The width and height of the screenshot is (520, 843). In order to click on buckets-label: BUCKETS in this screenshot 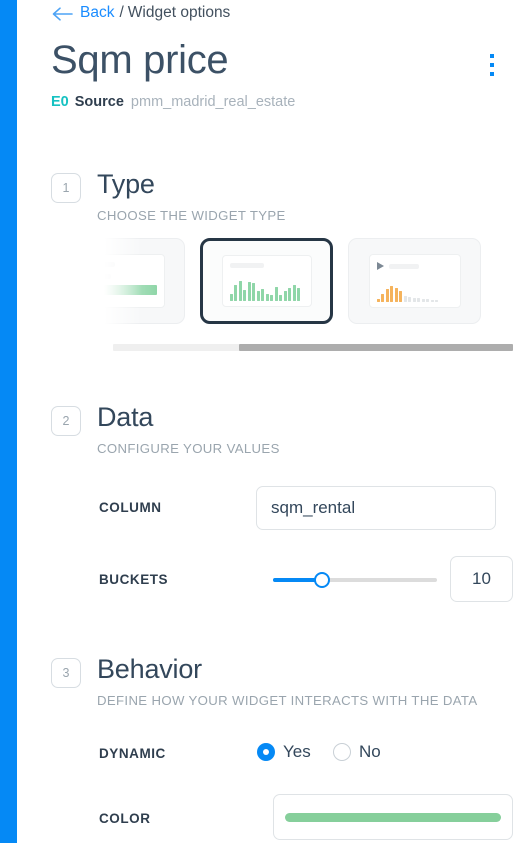, I will do `click(134, 579)`.